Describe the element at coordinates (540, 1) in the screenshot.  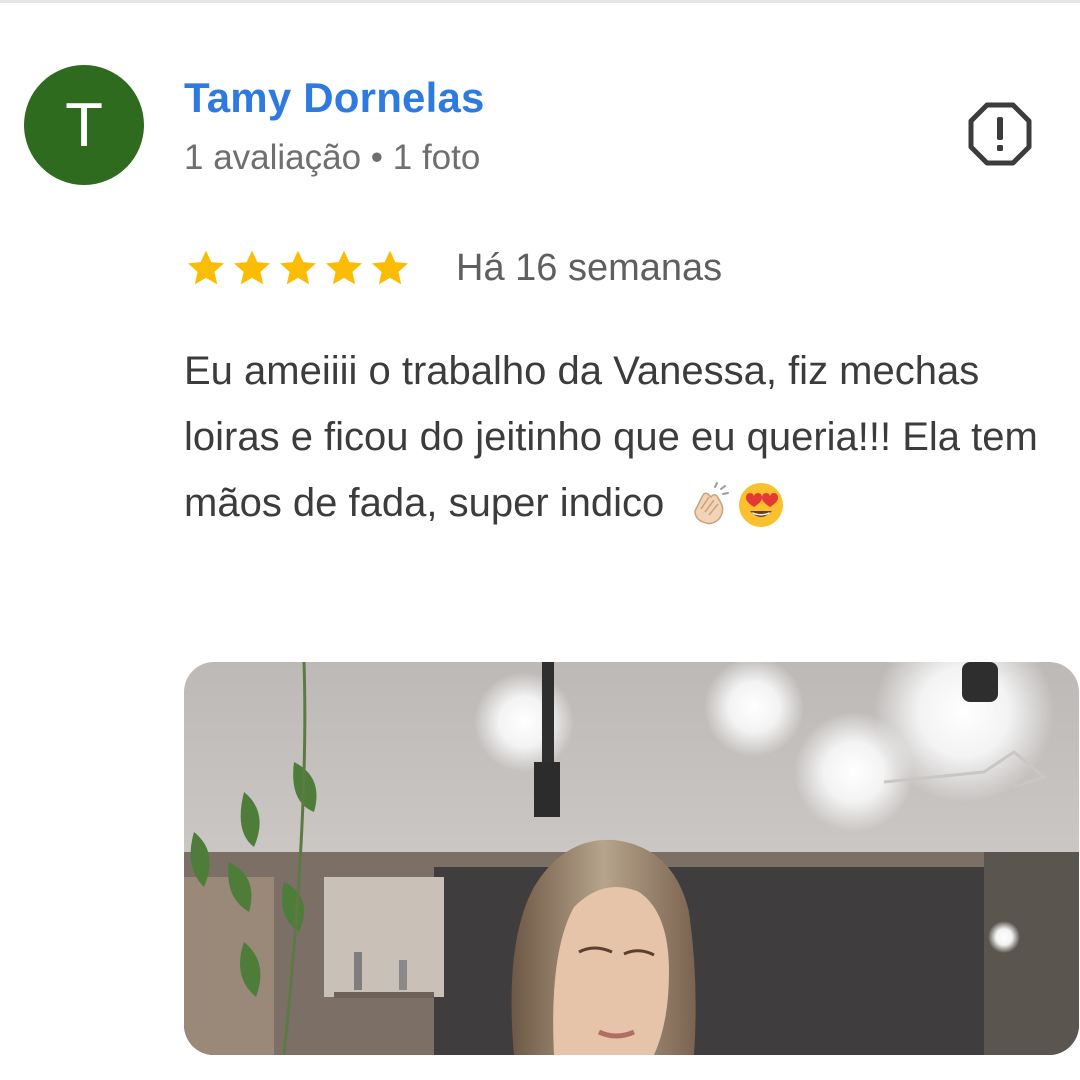
I see `top-divider` at that location.